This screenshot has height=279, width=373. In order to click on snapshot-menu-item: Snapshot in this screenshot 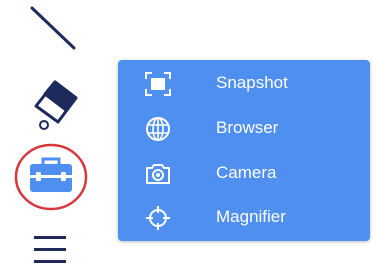, I will do `click(244, 84)`.